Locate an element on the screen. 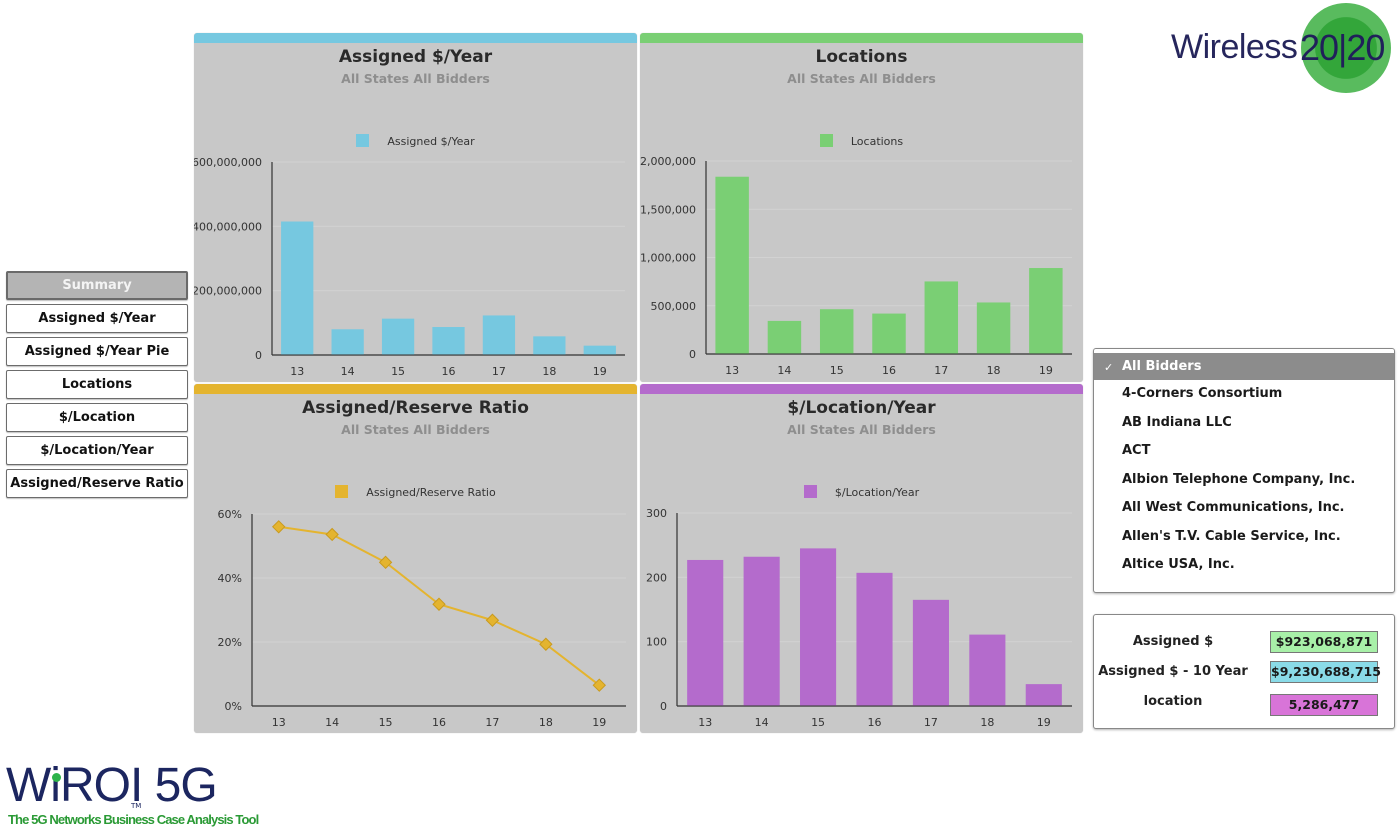 This screenshot has width=1400, height=837. y-tick-label: 500,000 is located at coordinates (674, 306).